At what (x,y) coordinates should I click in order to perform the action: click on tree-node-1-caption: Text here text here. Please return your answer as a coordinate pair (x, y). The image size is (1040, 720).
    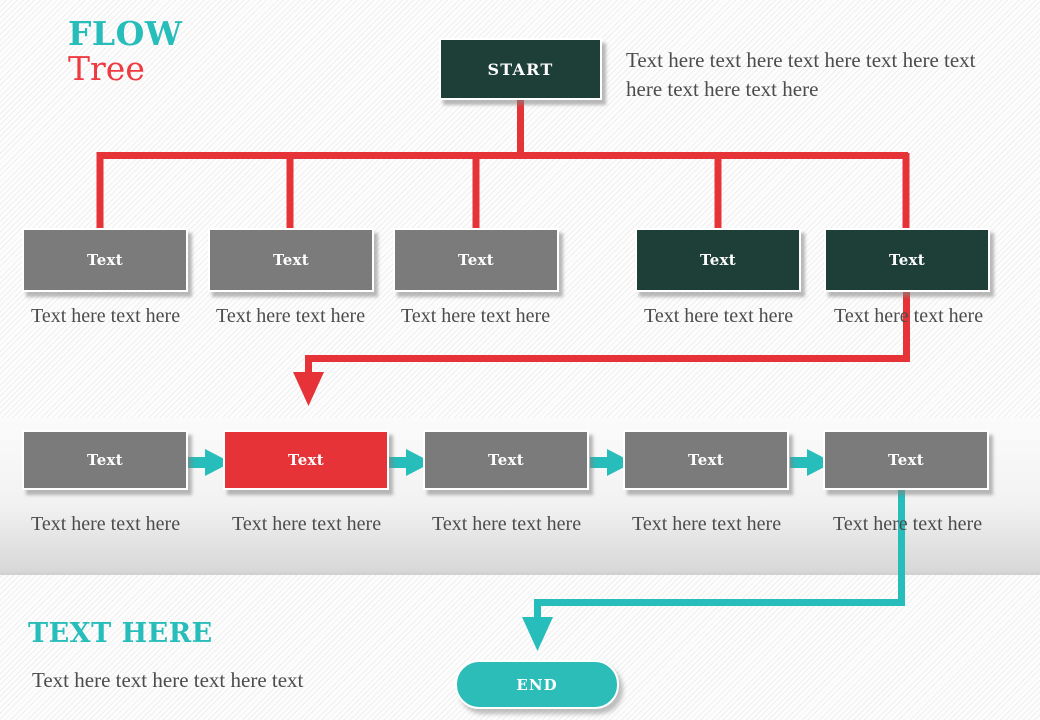
    Looking at the image, I should click on (106, 316).